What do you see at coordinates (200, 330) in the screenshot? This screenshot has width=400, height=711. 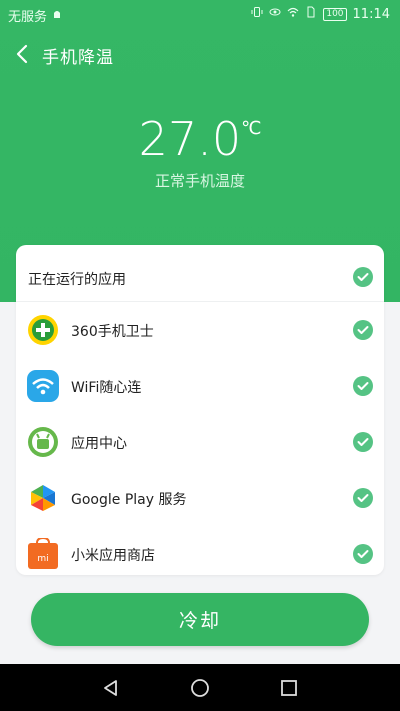 I see `list-item: 360手机卫士` at bounding box center [200, 330].